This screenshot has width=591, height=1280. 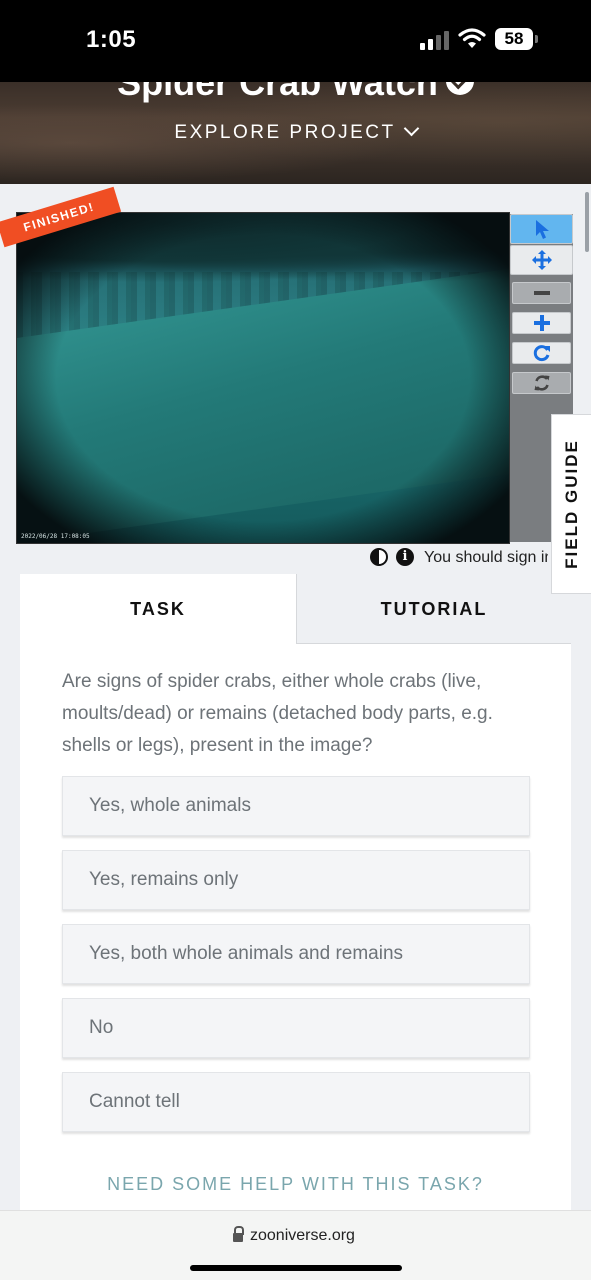 I want to click on home-indicator, so click(x=296, y=1268).